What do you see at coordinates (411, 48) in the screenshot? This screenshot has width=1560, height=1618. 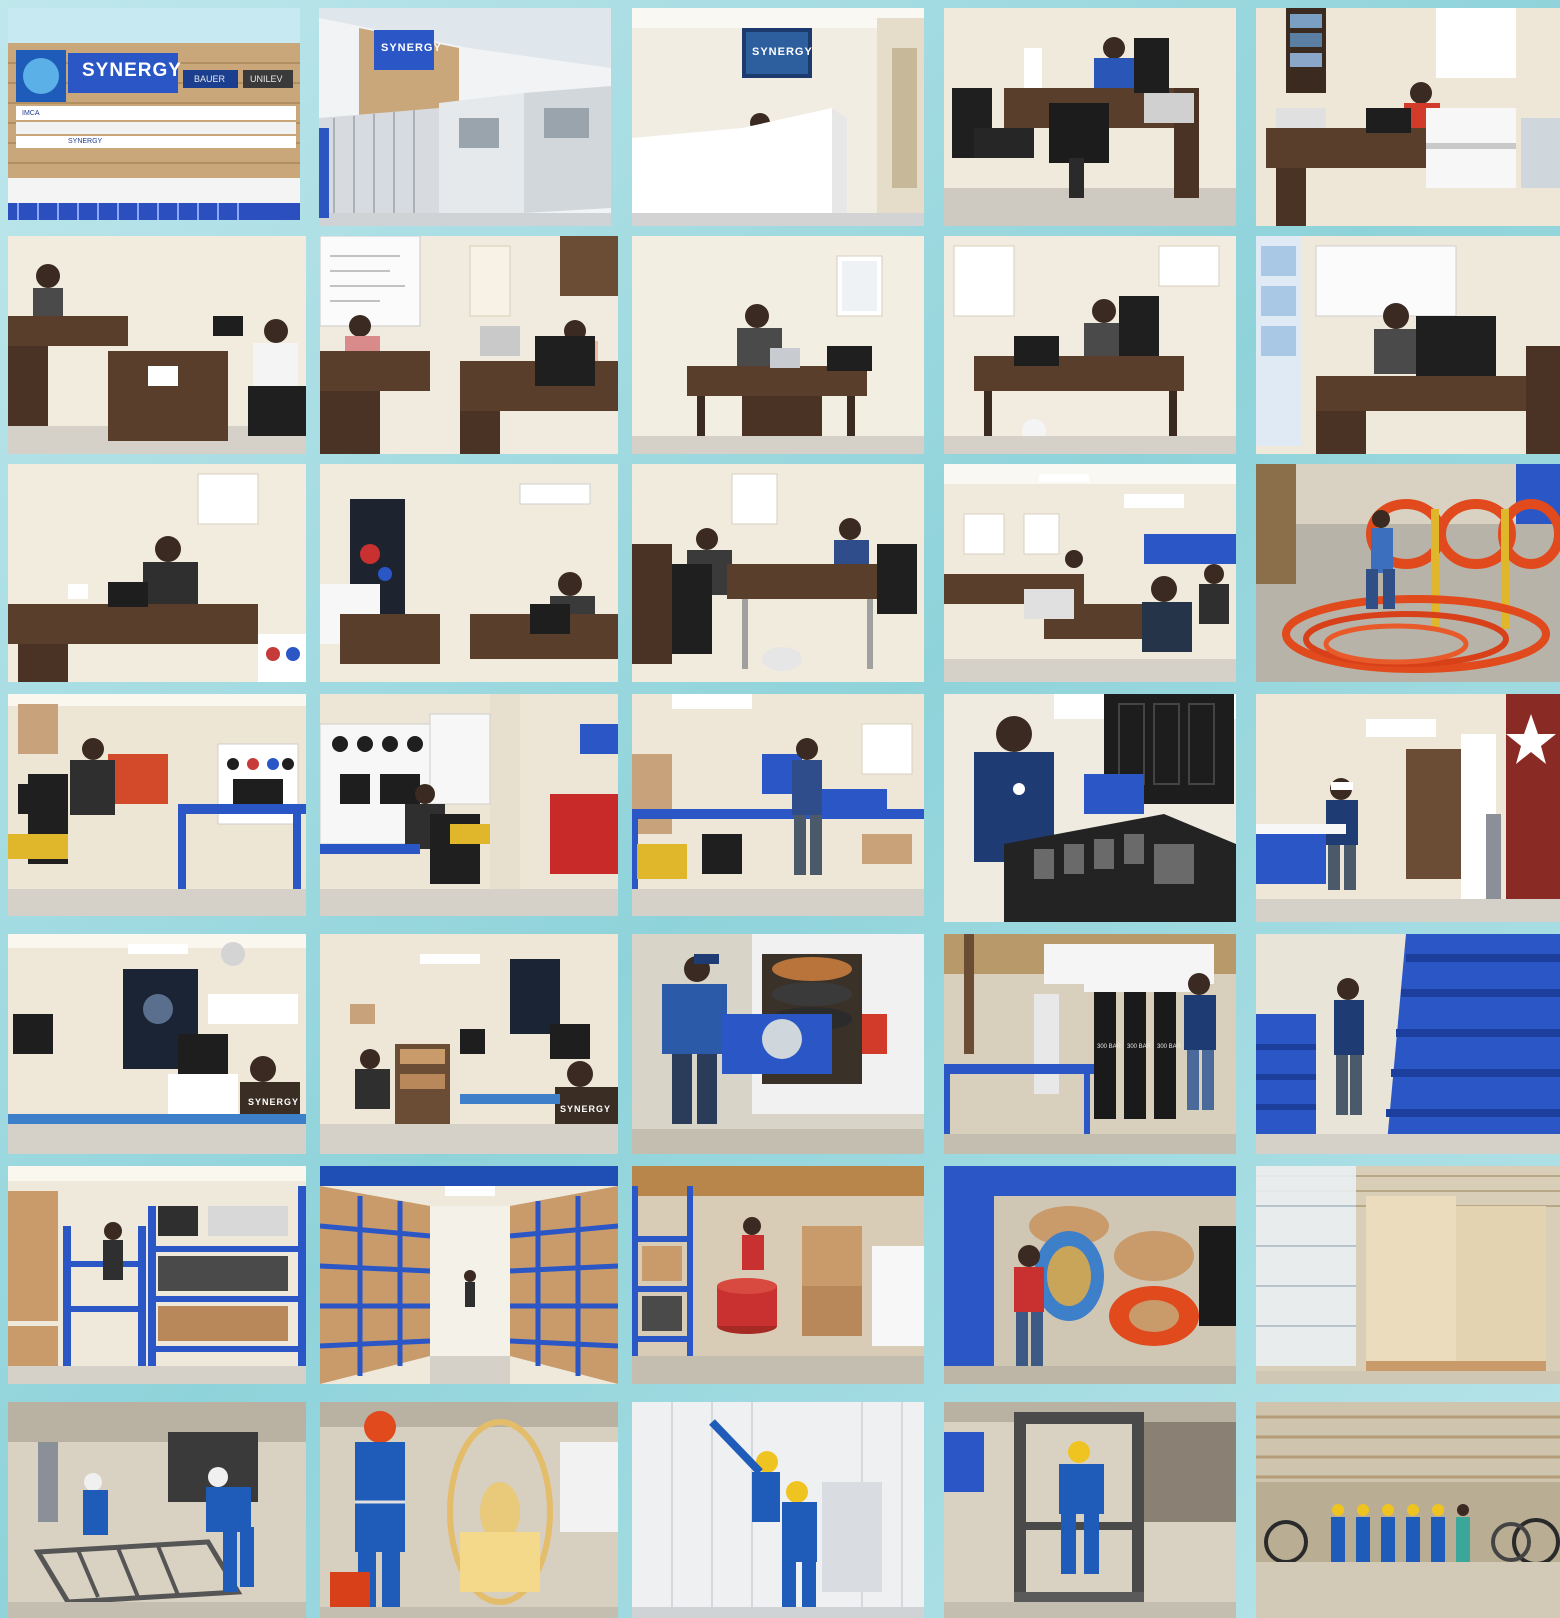 I see `facade-panel-text: SYNERGY` at bounding box center [411, 48].